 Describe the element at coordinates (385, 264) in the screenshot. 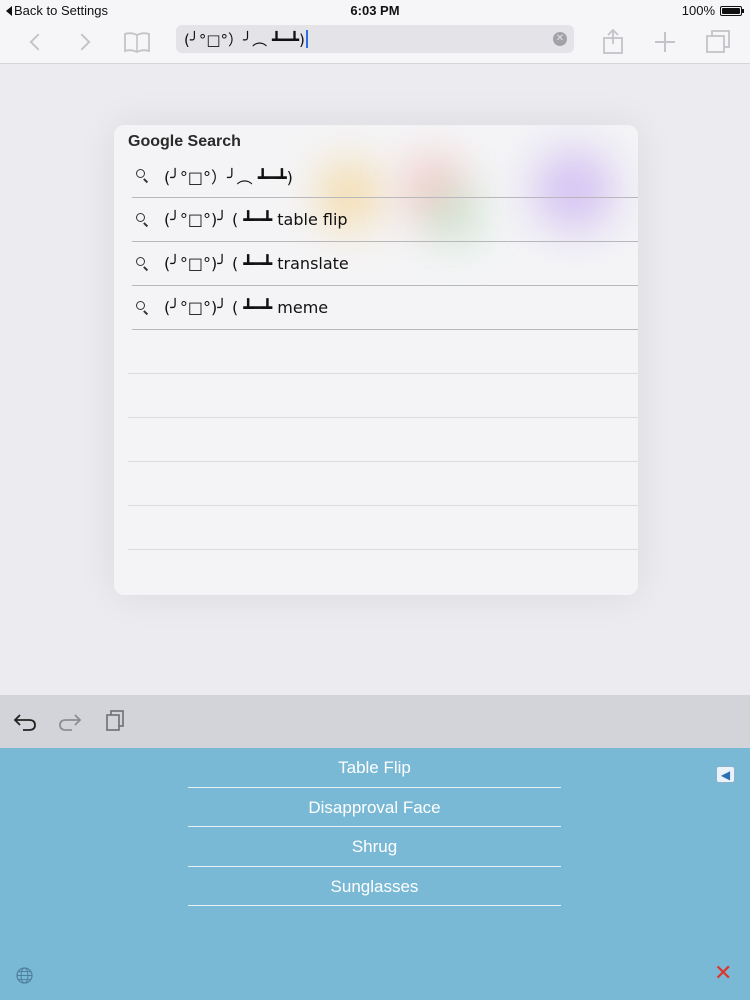

I see `suggestion-row: (╯°□°)╯ ( ┻━┻ translate` at that location.